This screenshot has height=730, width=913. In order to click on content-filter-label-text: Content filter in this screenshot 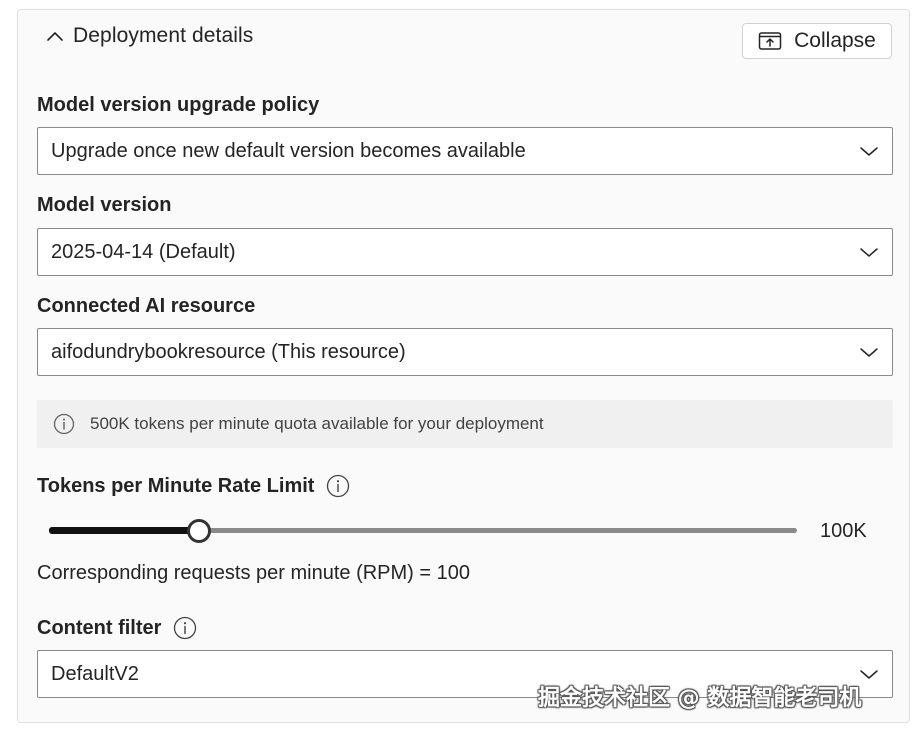, I will do `click(99, 627)`.